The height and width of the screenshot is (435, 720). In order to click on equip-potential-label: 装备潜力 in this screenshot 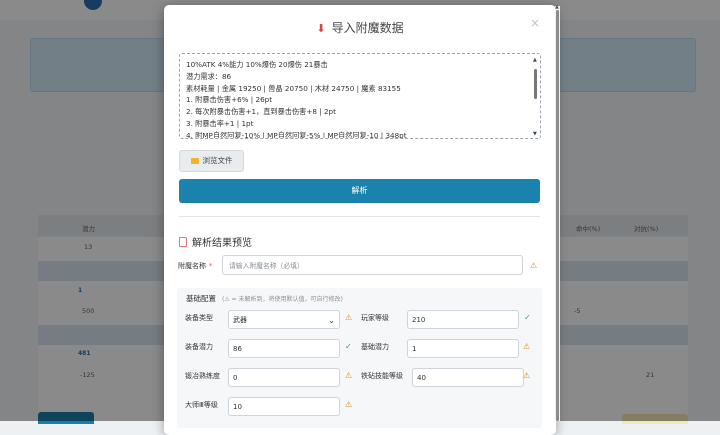, I will do `click(199, 347)`.